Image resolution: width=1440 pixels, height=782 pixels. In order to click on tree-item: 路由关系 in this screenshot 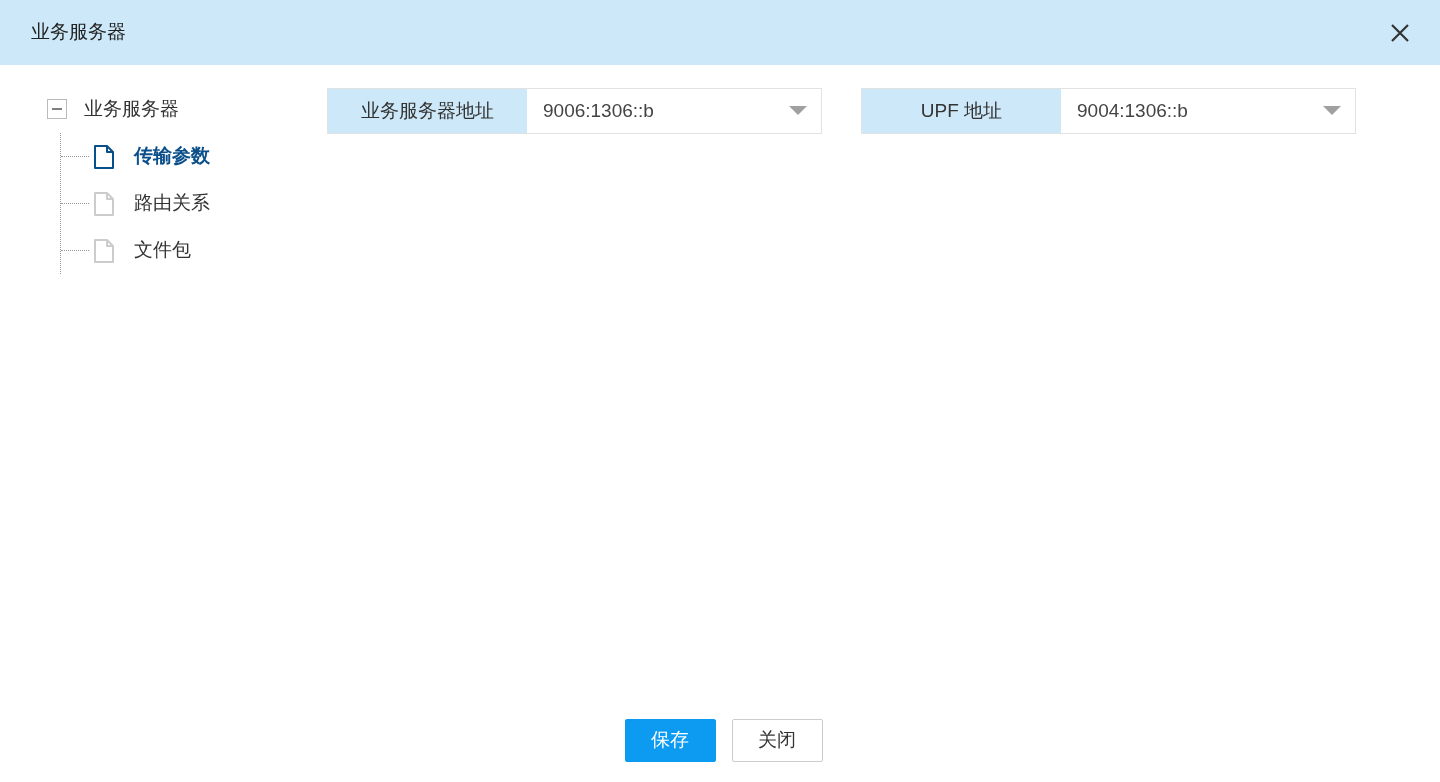, I will do `click(172, 203)`.